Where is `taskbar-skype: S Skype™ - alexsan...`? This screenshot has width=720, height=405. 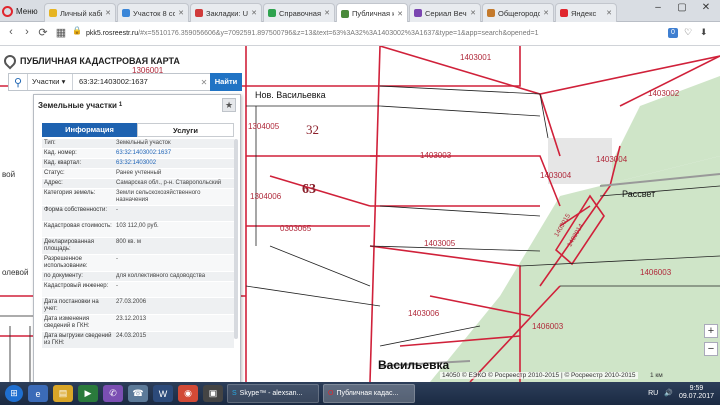
taskbar-skype: S Skype™ - alexsan... is located at coordinates (273, 393).